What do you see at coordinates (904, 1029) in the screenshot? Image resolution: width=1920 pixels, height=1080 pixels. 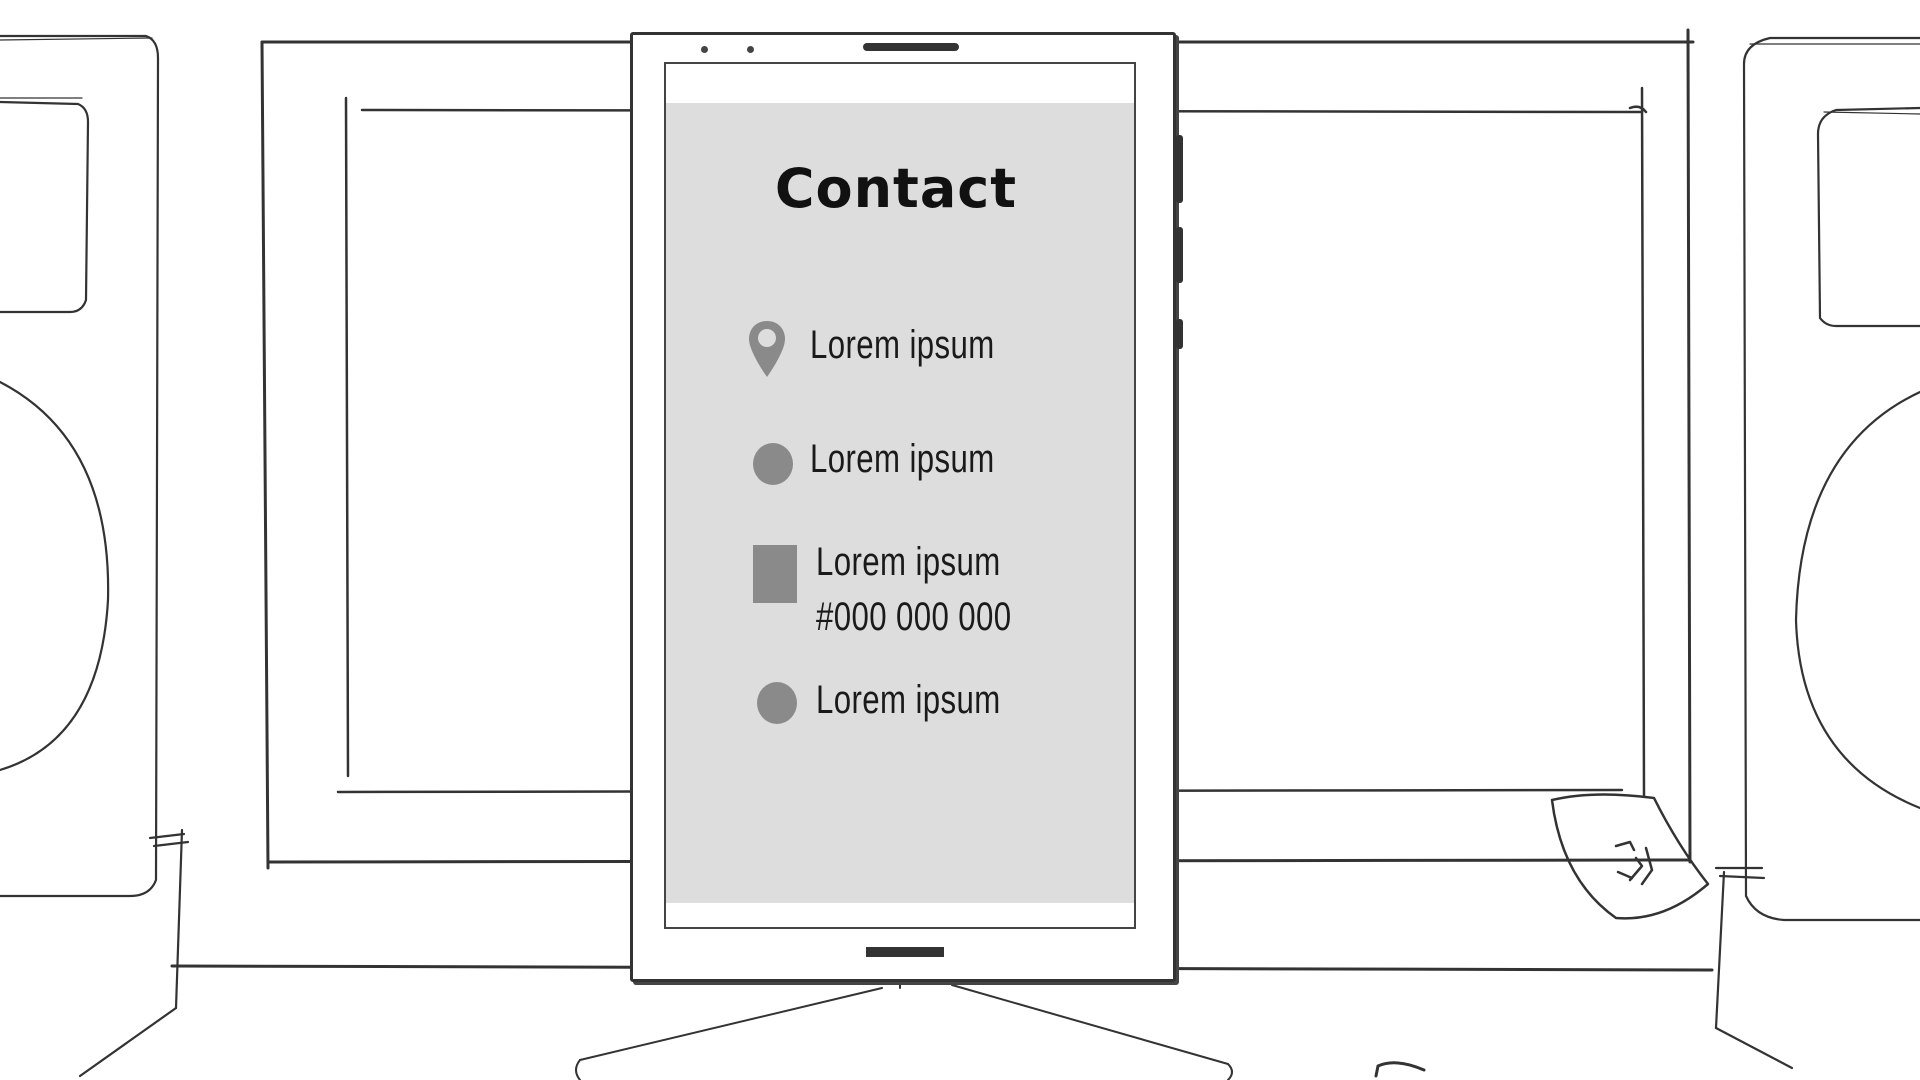 I see `monitor-stand` at bounding box center [904, 1029].